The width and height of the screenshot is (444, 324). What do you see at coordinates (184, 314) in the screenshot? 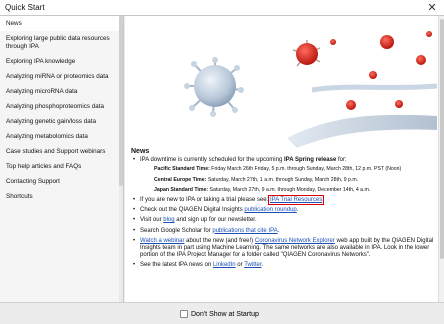
I see `dont-show-checkbox` at bounding box center [184, 314].